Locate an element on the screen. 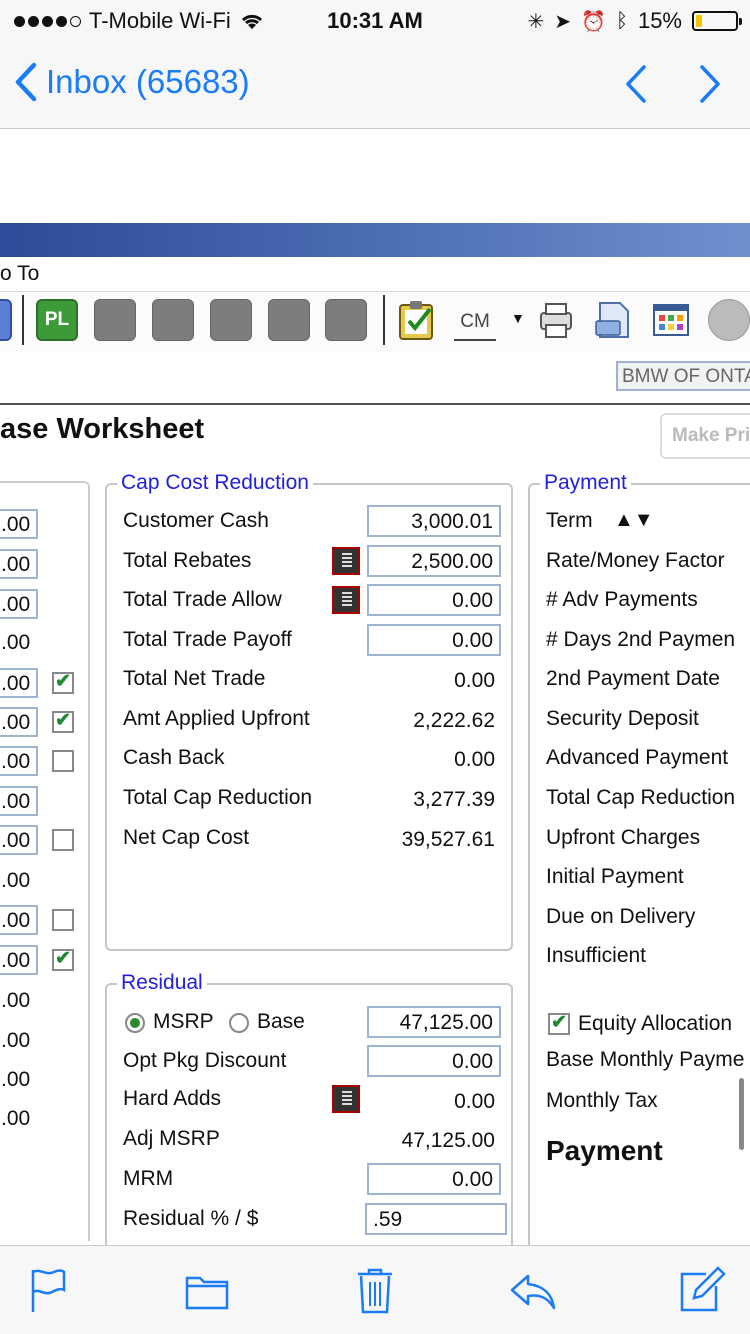 This screenshot has width=750, height=1334. total-trade-allow-field: 0.00 is located at coordinates (434, 600).